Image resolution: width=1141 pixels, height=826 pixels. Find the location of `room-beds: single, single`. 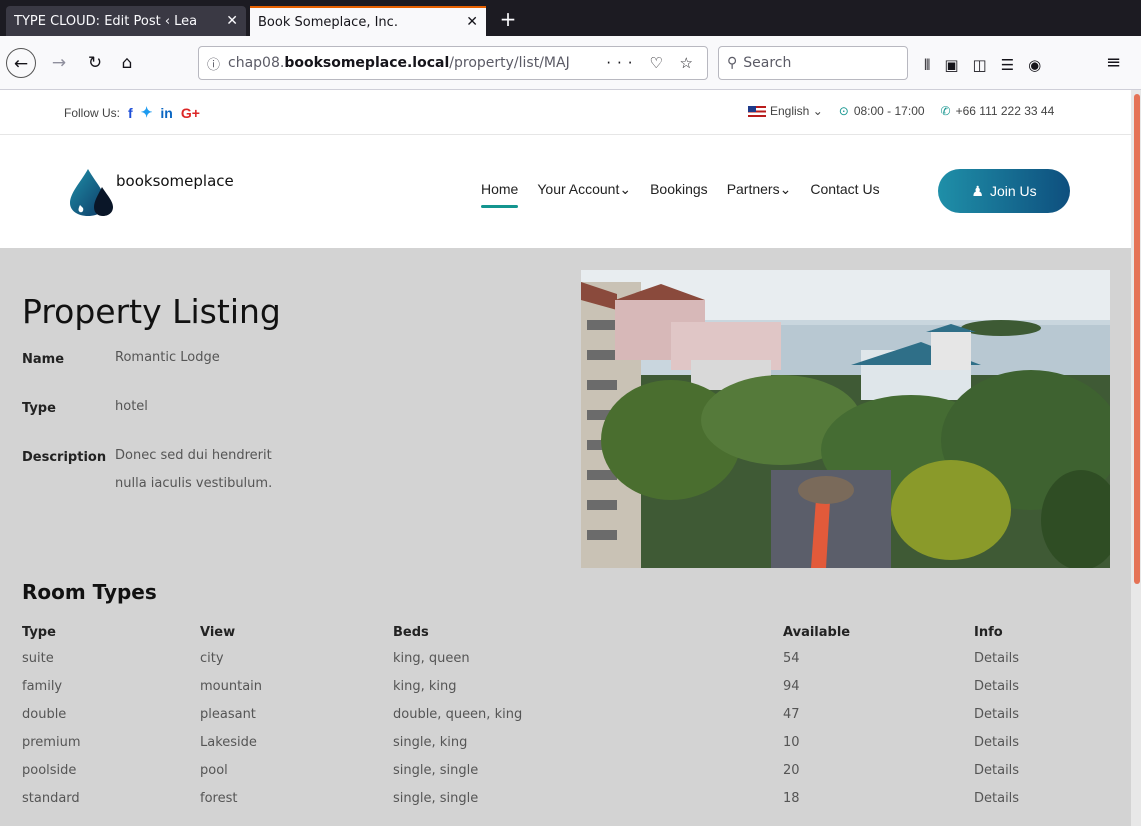

room-beds: single, single is located at coordinates (436, 770).